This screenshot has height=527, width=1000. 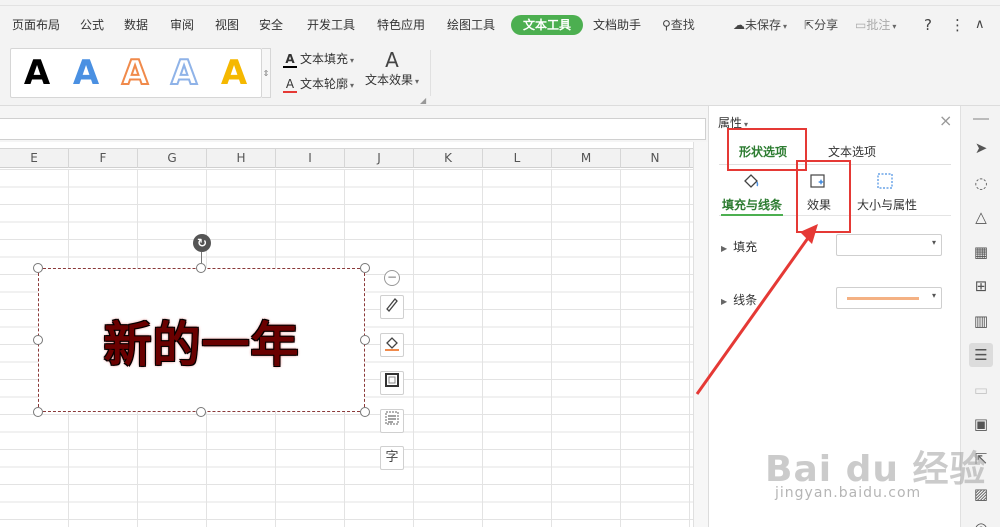 What do you see at coordinates (227, 25) in the screenshot?
I see `menu-view: 视图` at bounding box center [227, 25].